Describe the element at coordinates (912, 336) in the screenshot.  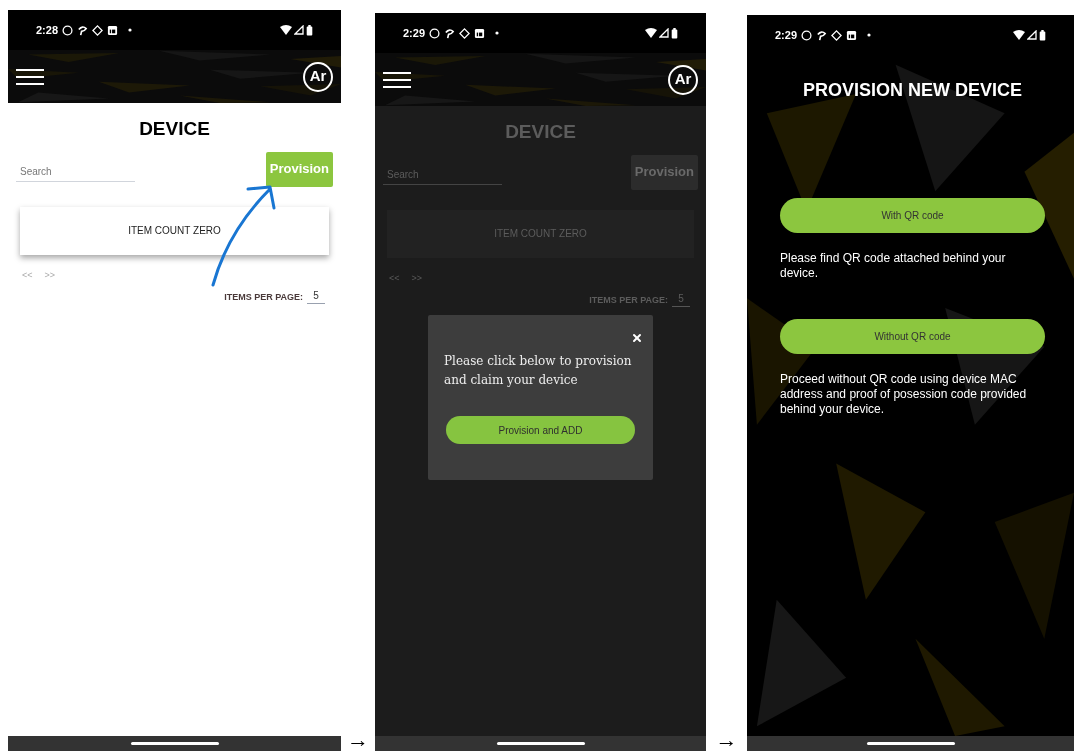
I see `option-button: Without QR code` at that location.